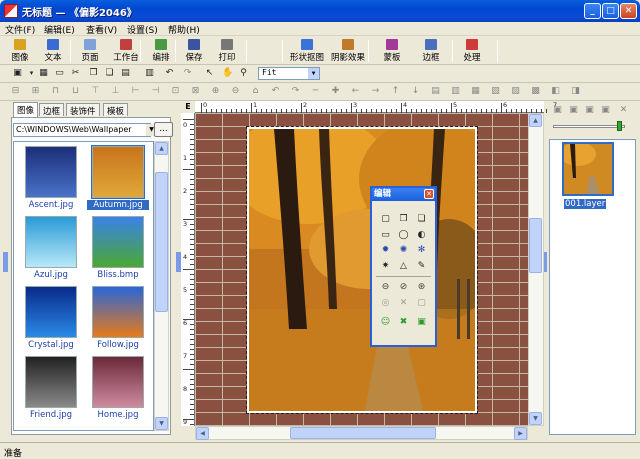 This screenshot has width=640, height=459. Describe the element at coordinates (118, 249) in the screenshot. I see `thumbnail-item: Bliss.bmp` at that location.